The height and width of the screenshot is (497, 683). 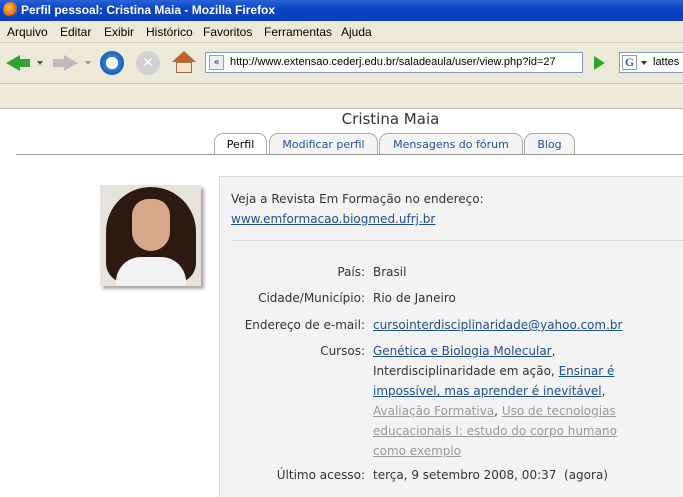 What do you see at coordinates (40, 63) in the screenshot?
I see `back-dropdown-icon` at bounding box center [40, 63].